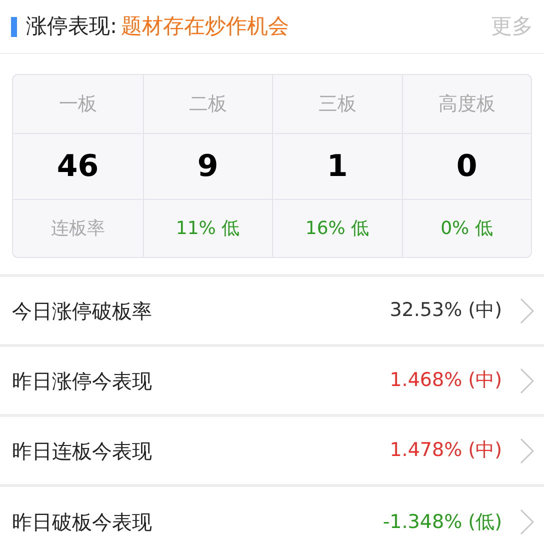 This screenshot has width=544, height=548. What do you see at coordinates (205, 26) in the screenshot?
I see `section-highlight: 题材存在炒作机会` at bounding box center [205, 26].